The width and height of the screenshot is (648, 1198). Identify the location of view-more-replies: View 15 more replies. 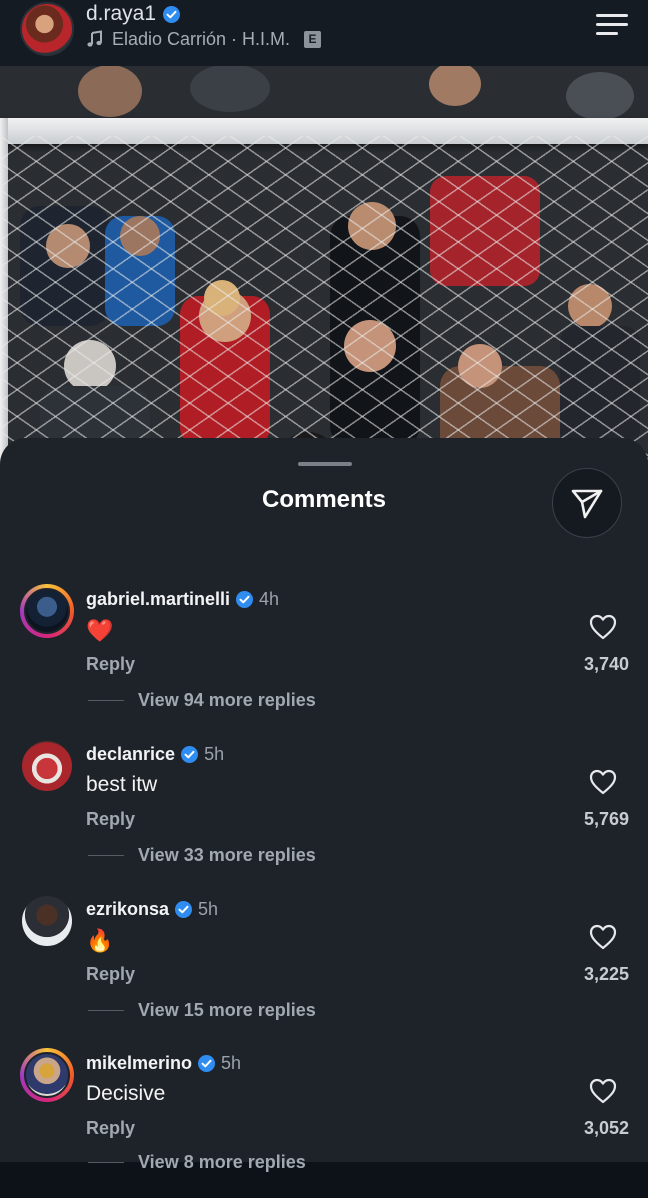
(202, 1010).